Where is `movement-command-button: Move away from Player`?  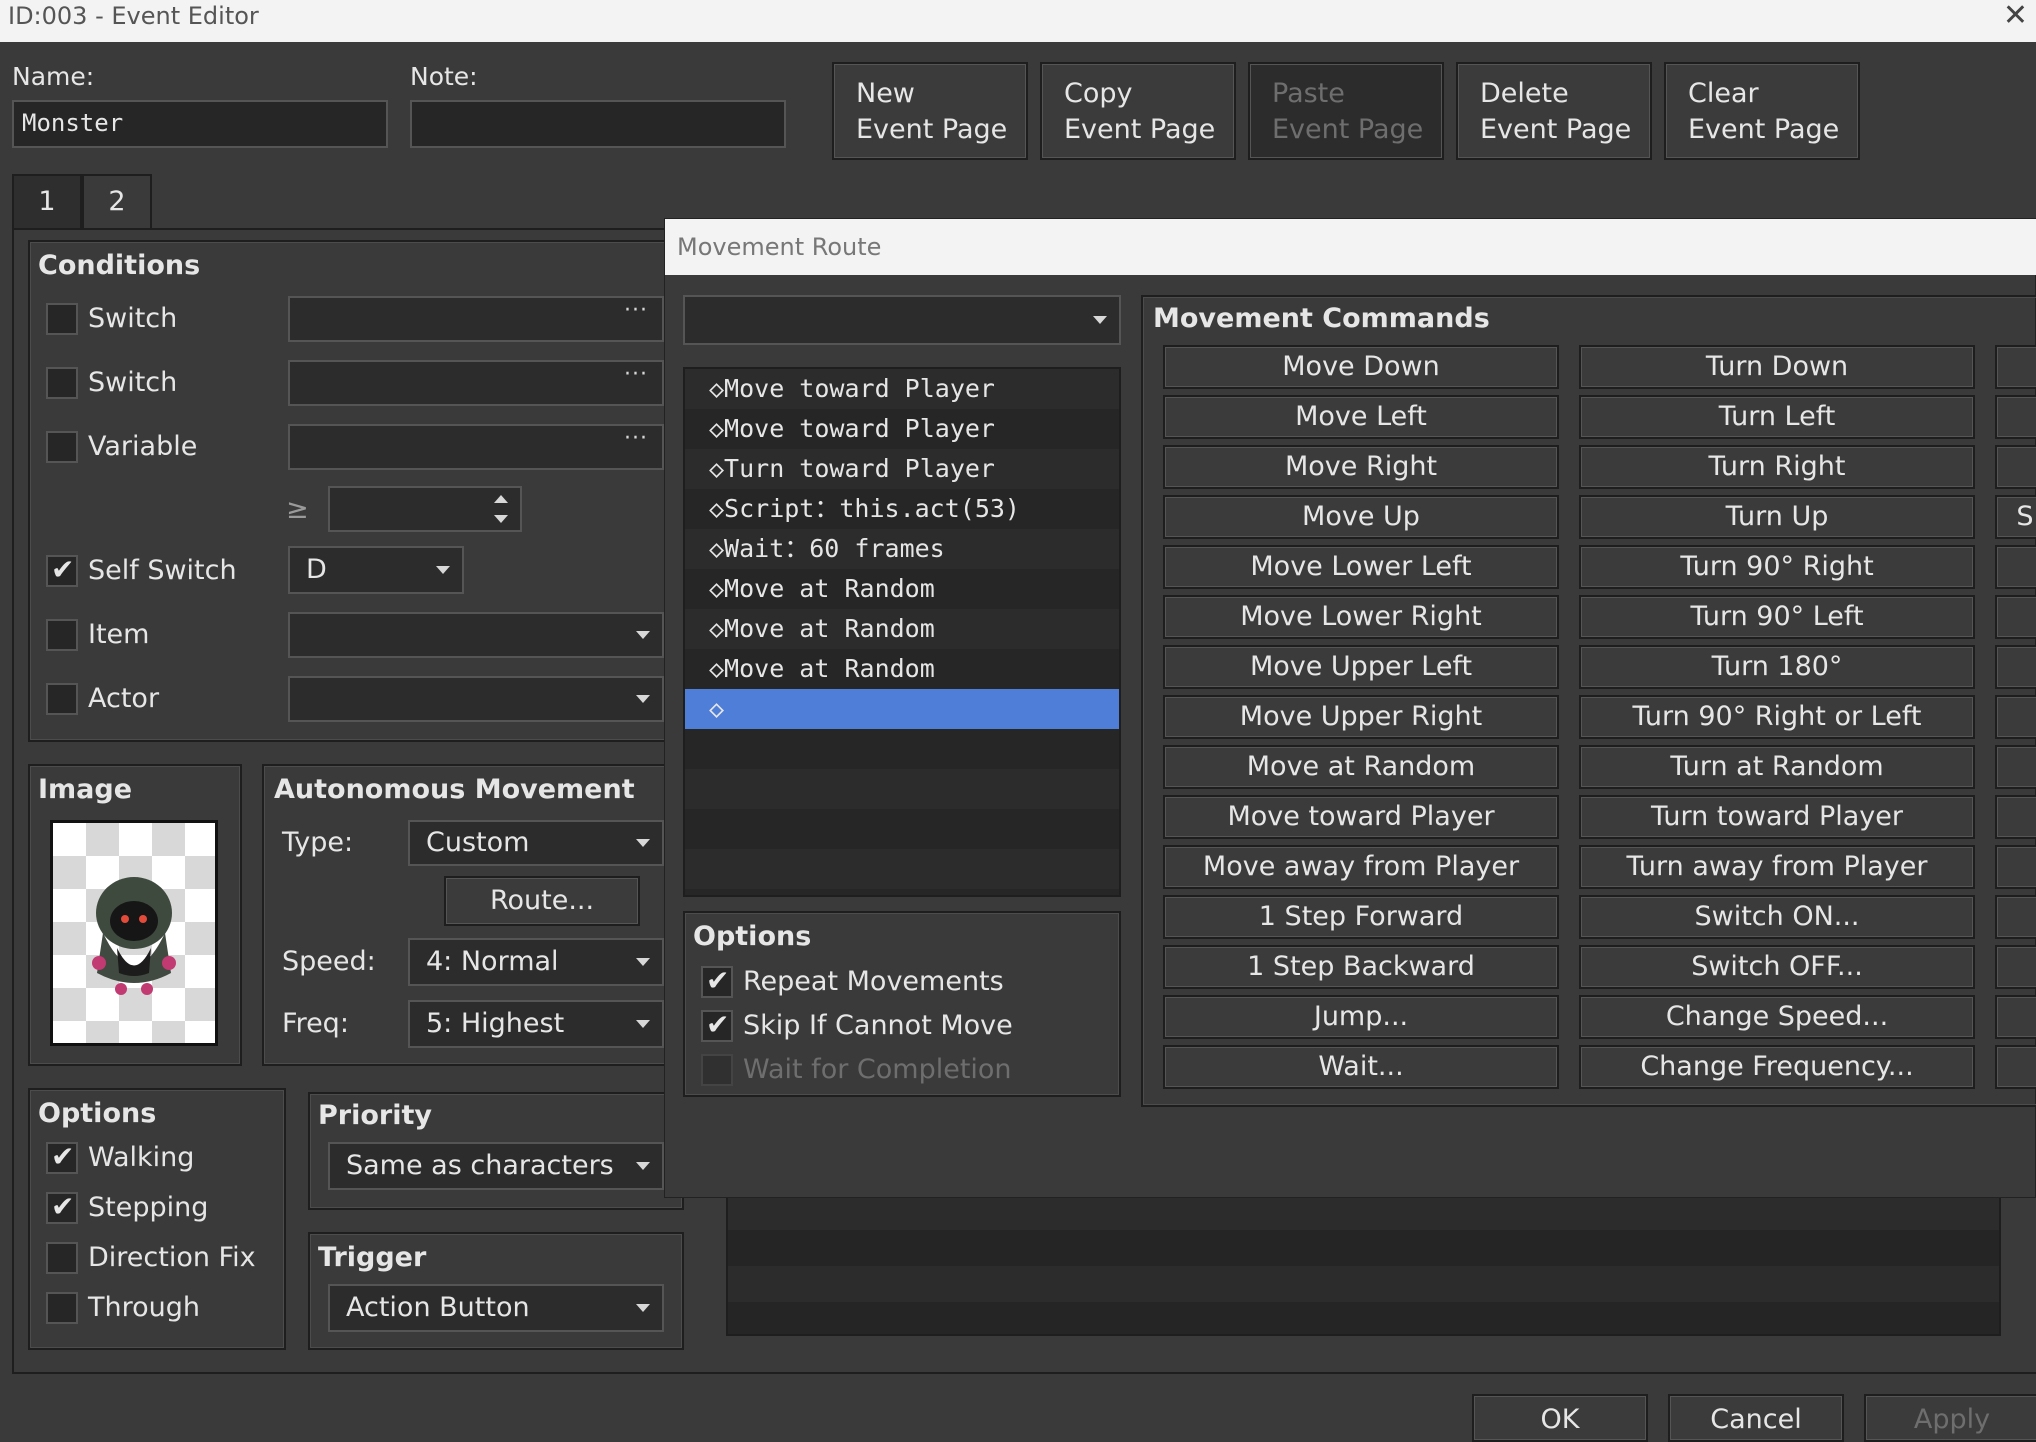
movement-command-button: Move away from Player is located at coordinates (1361, 867).